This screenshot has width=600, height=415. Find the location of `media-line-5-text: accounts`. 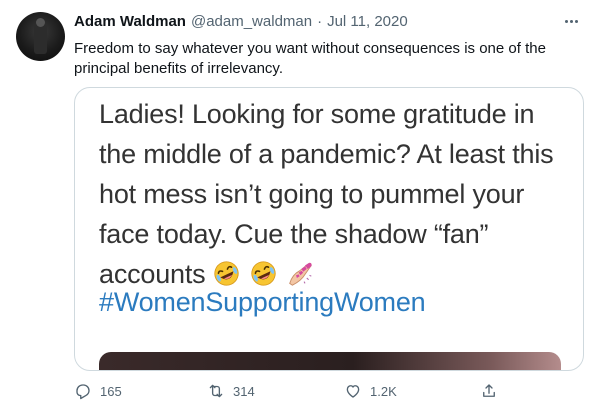

media-line-5-text: accounts is located at coordinates (152, 274).